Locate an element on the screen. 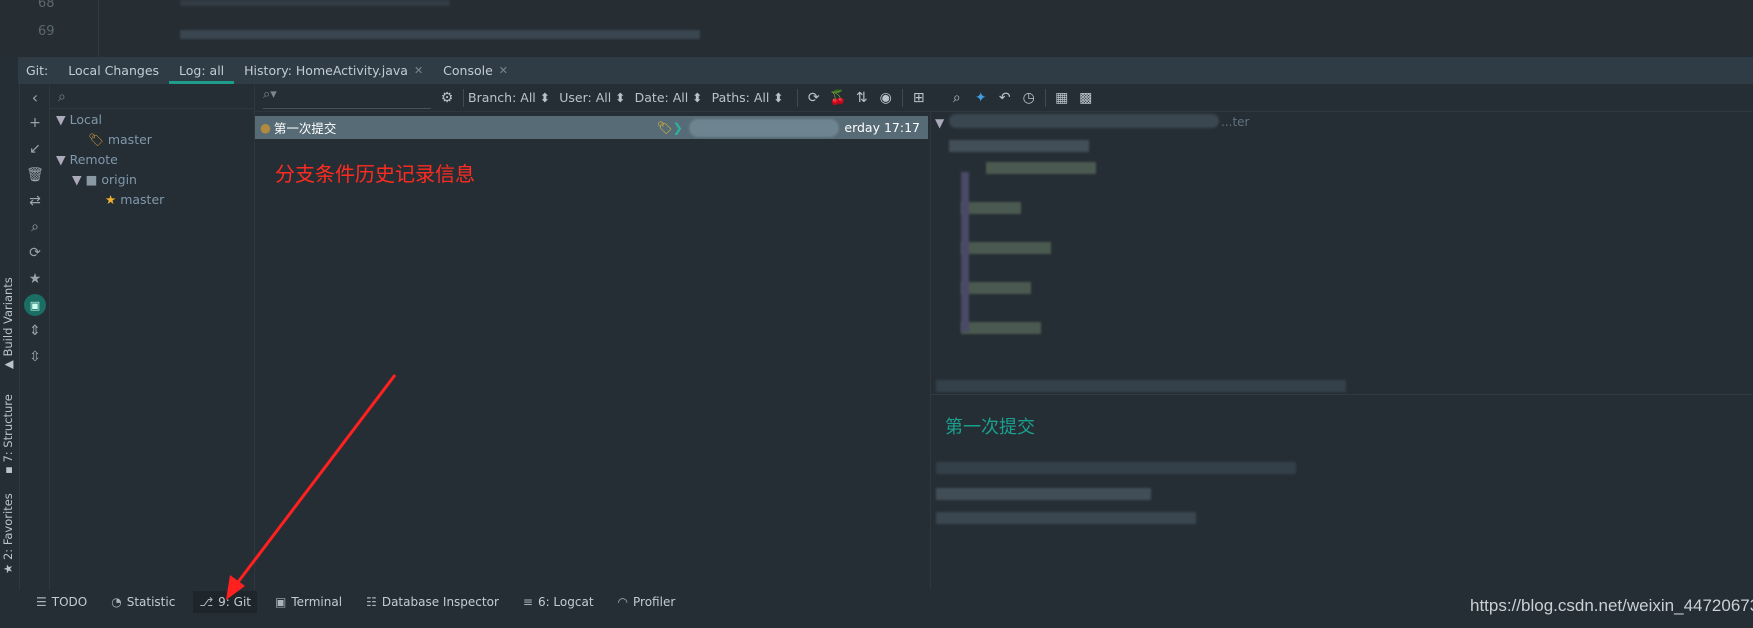 This screenshot has height=628, width=1753. compare-icon: ⇄ is located at coordinates (35, 201).